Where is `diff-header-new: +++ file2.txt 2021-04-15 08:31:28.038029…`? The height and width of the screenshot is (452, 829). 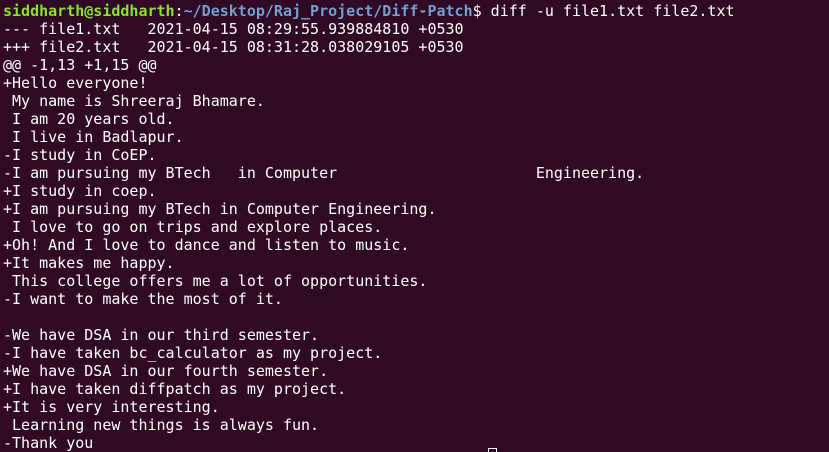 diff-header-new: +++ file2.txt 2021-04-15 08:31:28.038029… is located at coordinates (233, 47).